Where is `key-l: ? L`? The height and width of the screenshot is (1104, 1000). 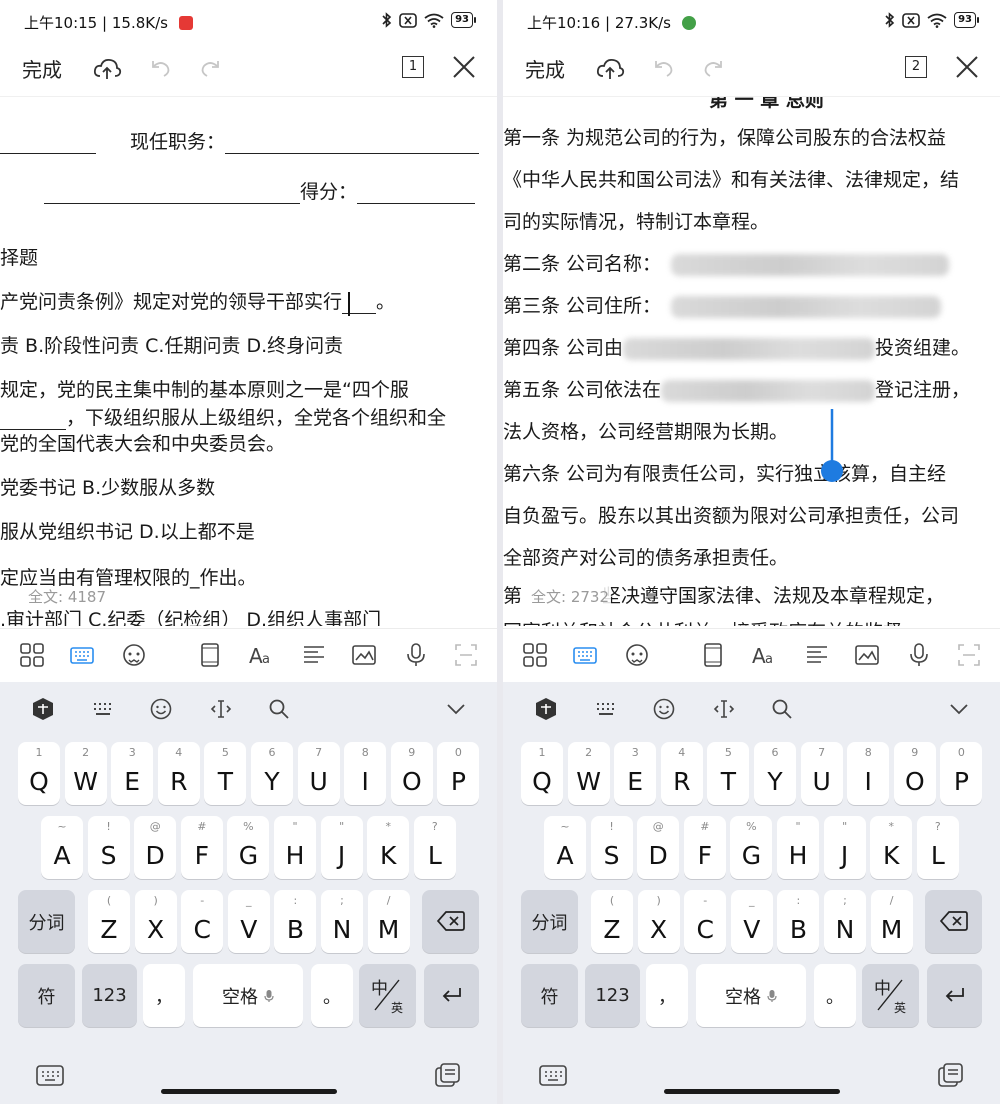 key-l: ? L is located at coordinates (937, 847).